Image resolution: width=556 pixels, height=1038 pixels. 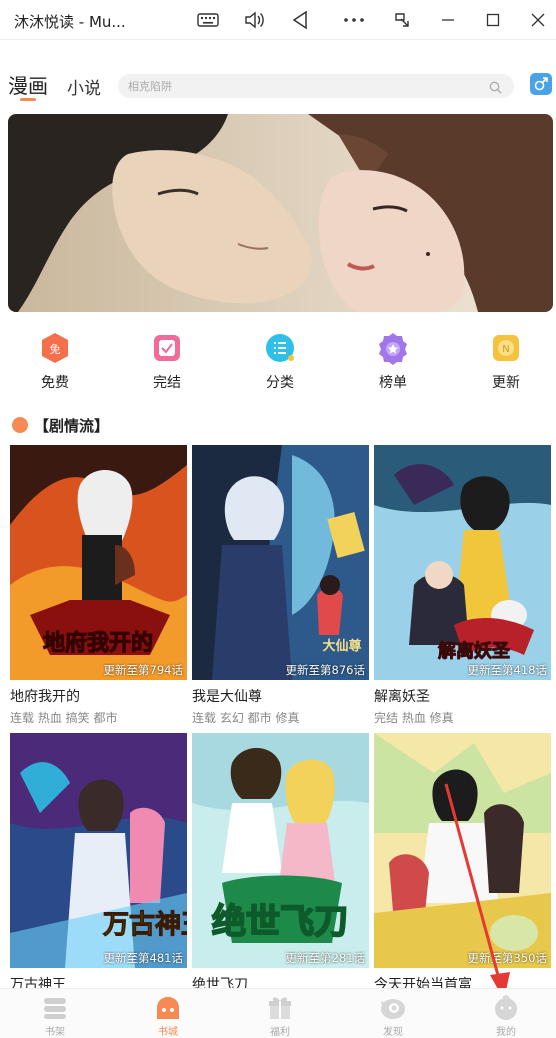 I want to click on update-label: 更新至第418话, so click(x=507, y=670).